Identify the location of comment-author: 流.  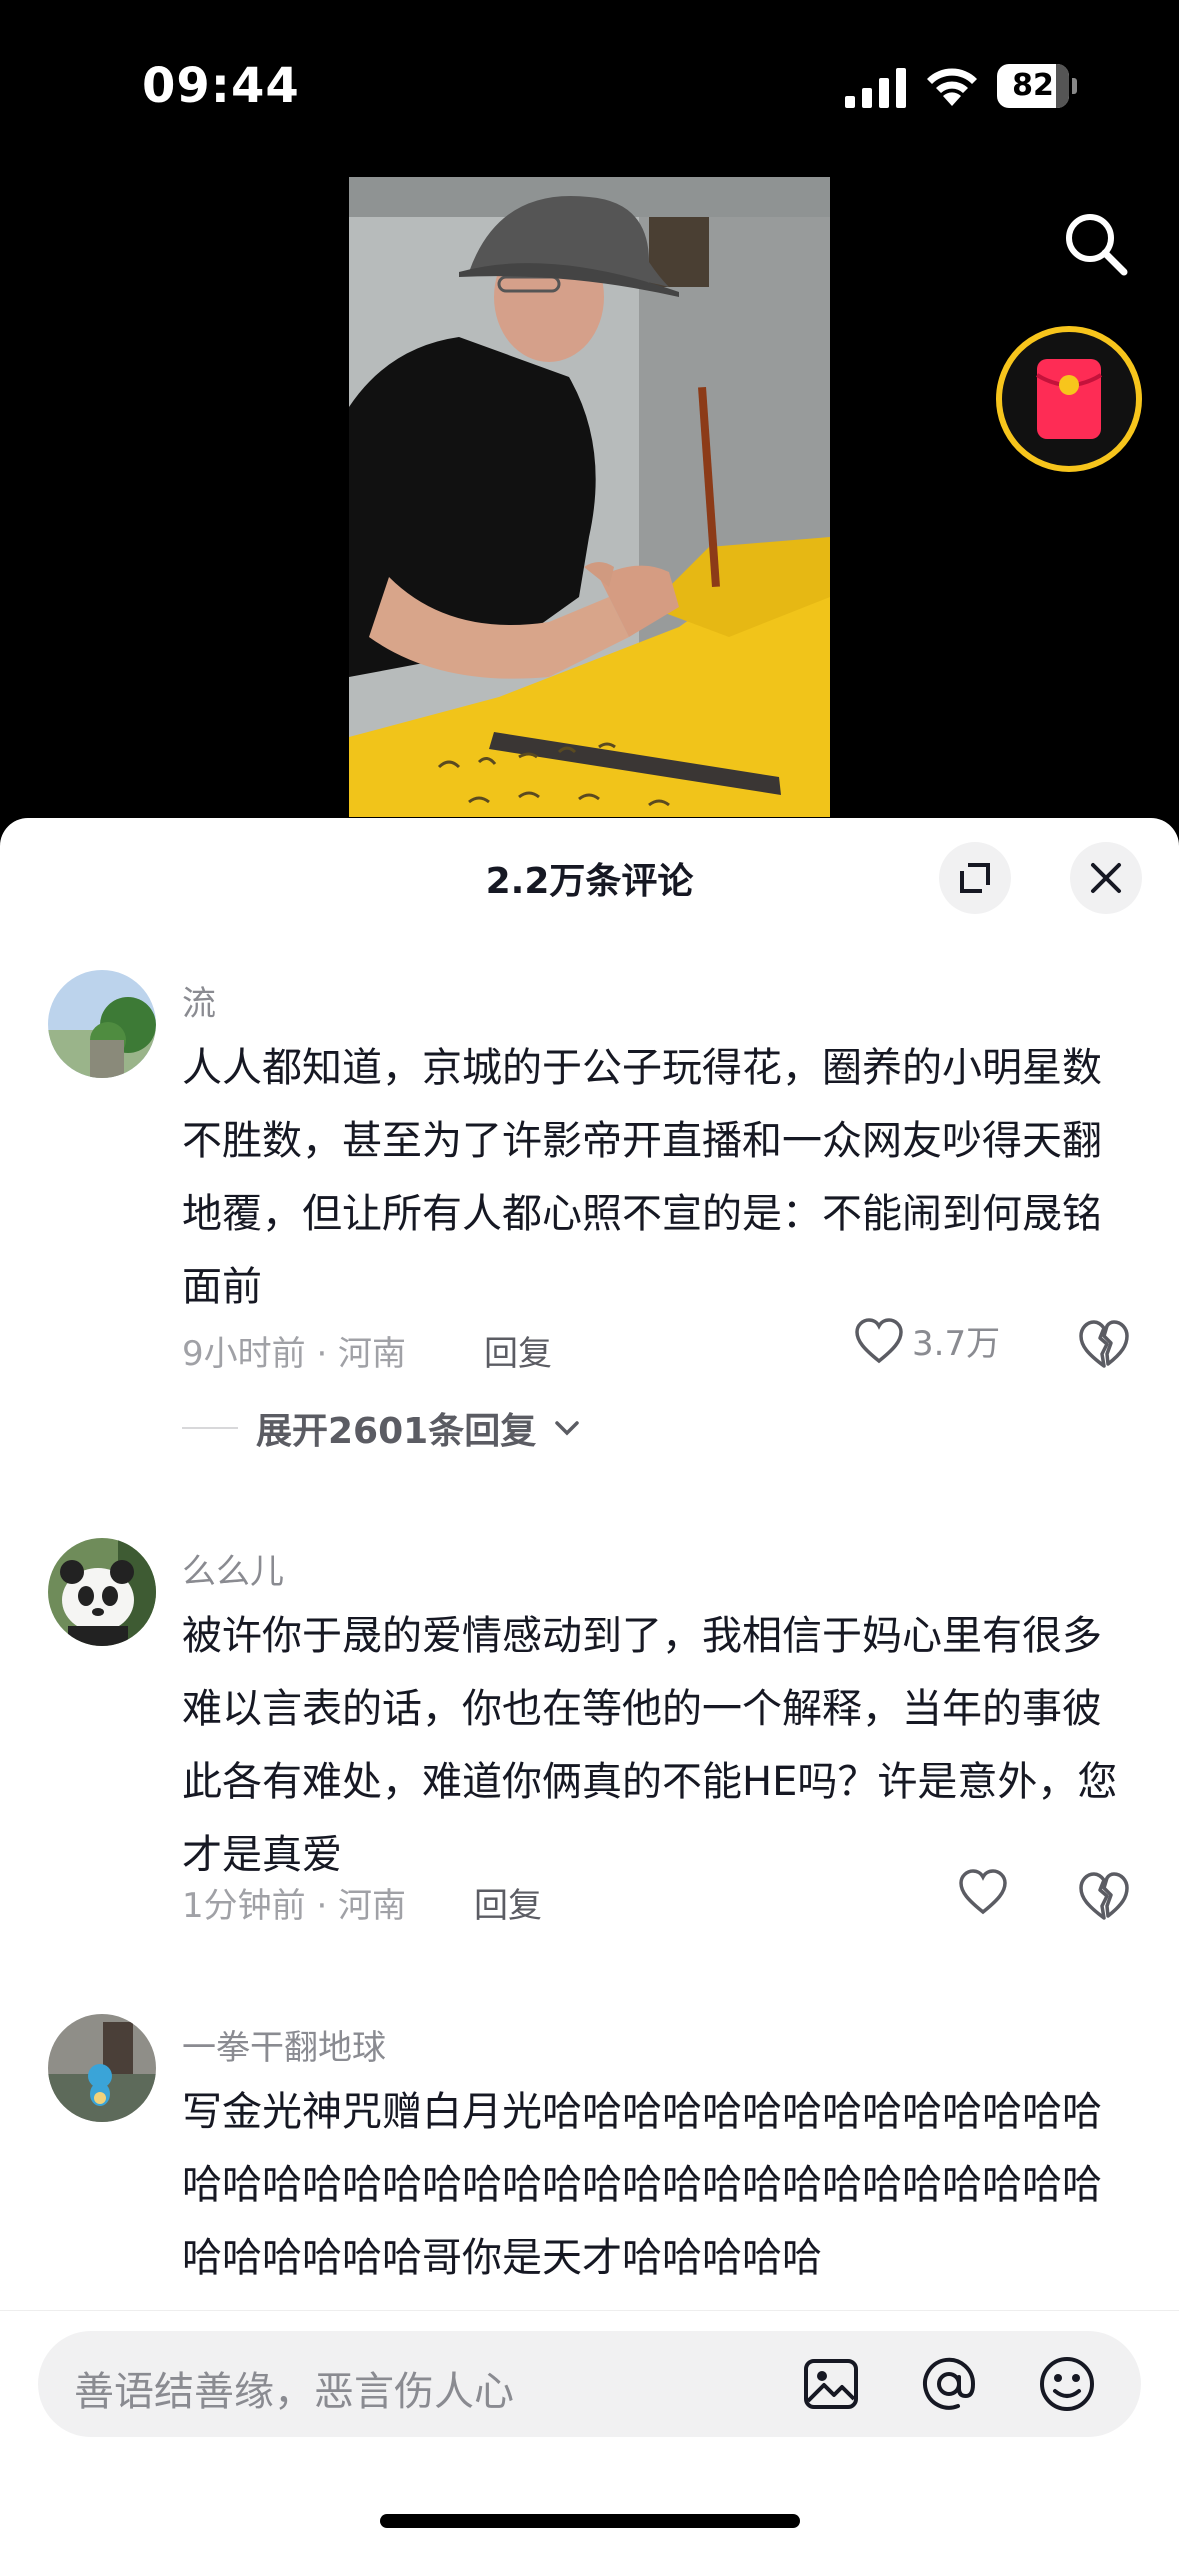
(199, 1000).